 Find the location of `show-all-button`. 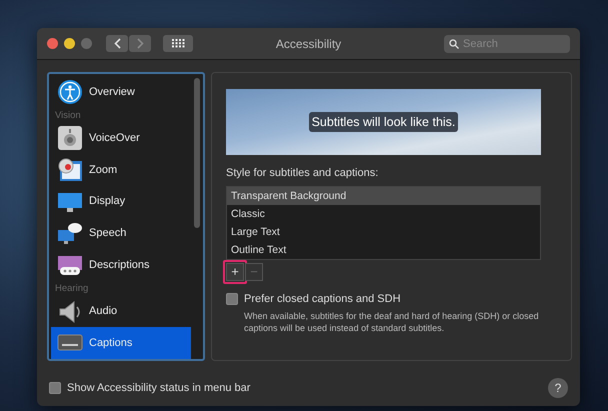

show-all-button is located at coordinates (178, 43).